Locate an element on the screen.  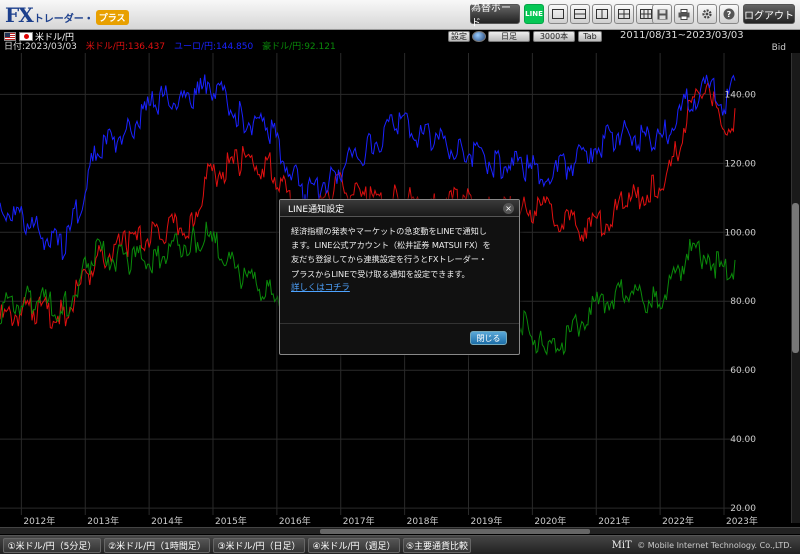
app-logo: FX トレーダー・ プラス is located at coordinates (67, 15).